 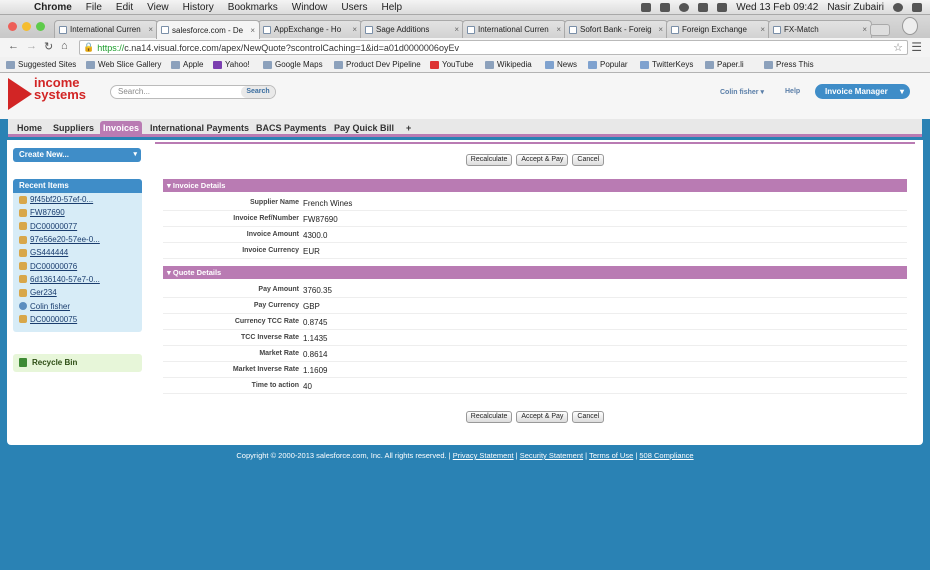 I want to click on list-item: Colin fisher, so click(x=77, y=305).